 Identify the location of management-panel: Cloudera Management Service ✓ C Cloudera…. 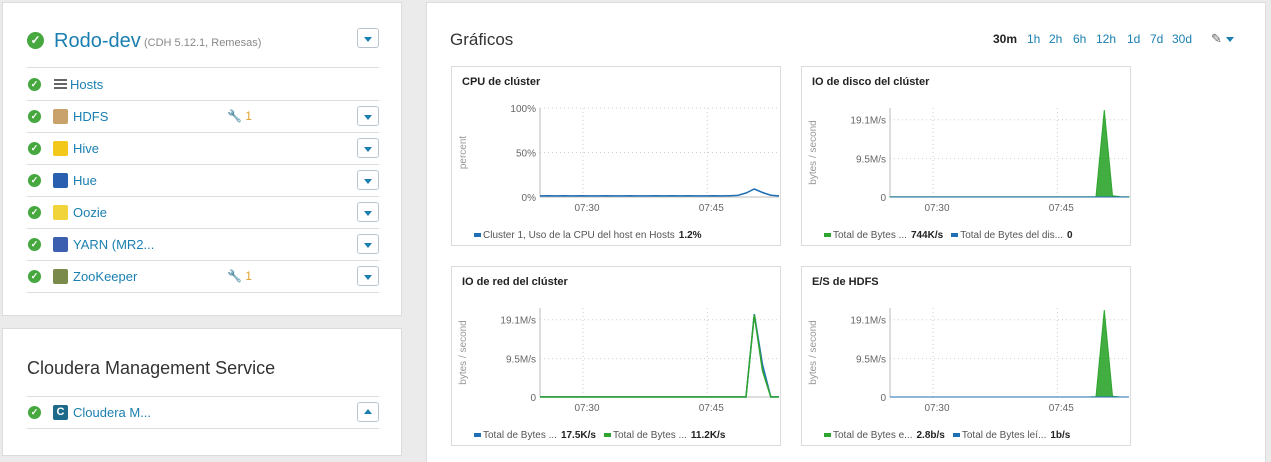
(202, 392).